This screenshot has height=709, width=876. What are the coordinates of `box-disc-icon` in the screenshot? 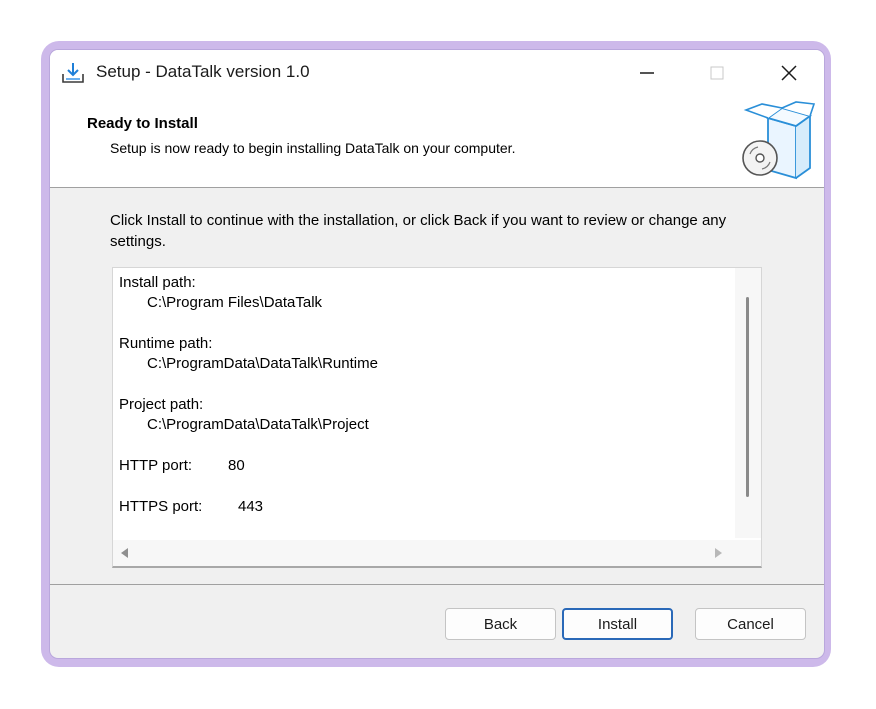 It's located at (777, 141).